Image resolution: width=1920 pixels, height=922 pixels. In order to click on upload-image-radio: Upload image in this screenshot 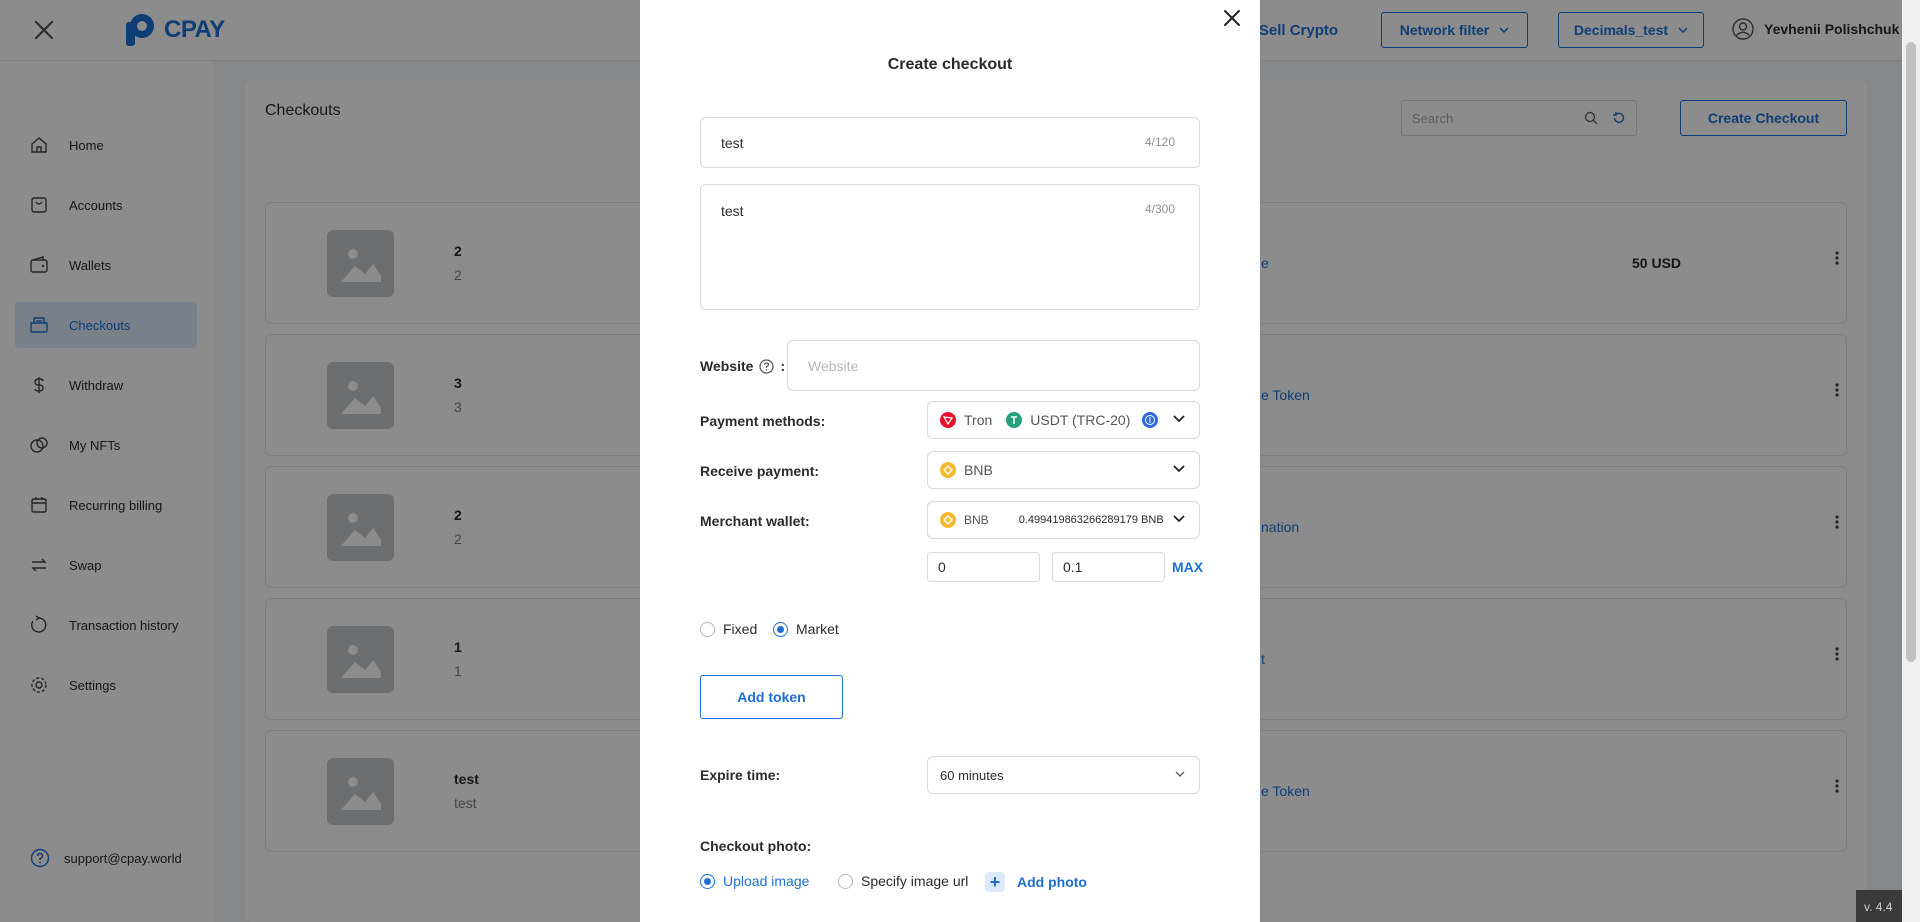, I will do `click(754, 881)`.